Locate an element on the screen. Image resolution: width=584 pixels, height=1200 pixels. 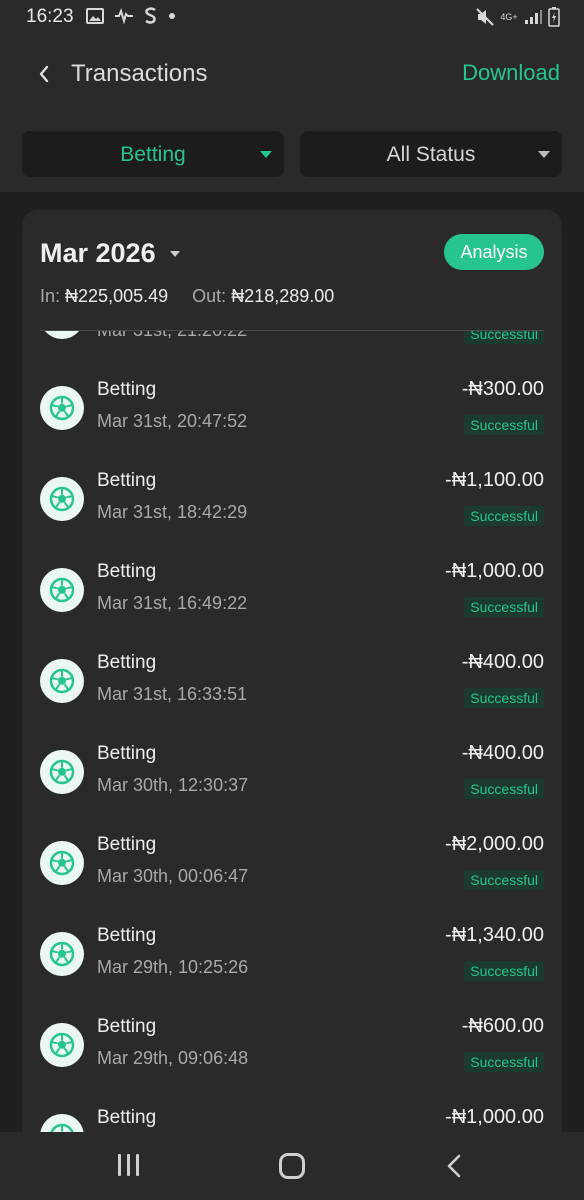
home-button is located at coordinates (292, 1166).